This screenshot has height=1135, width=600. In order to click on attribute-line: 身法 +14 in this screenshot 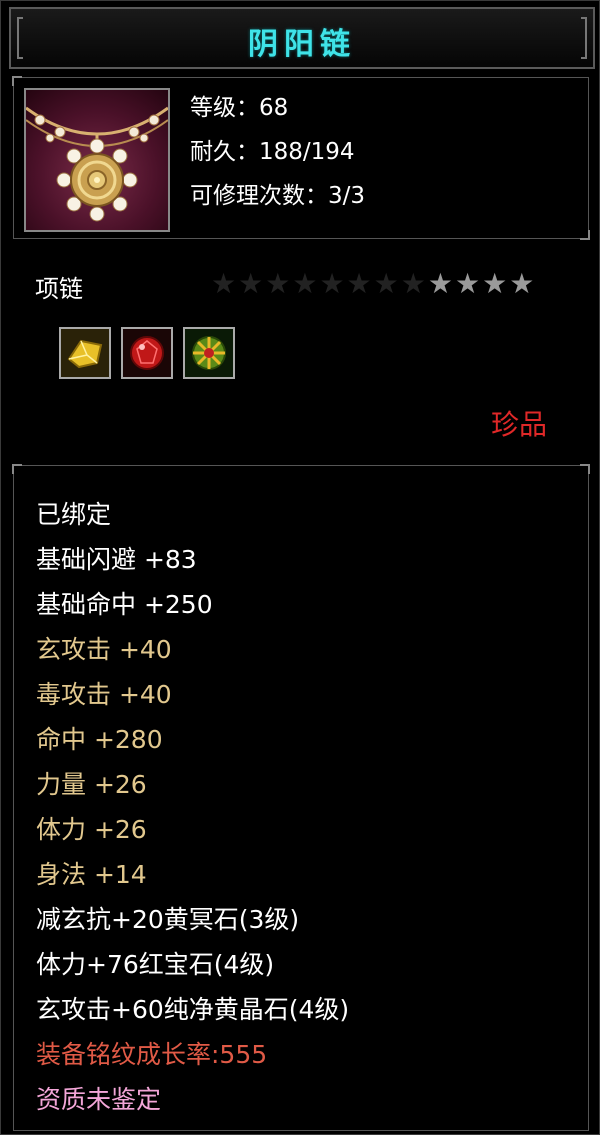, I will do `click(91, 874)`.